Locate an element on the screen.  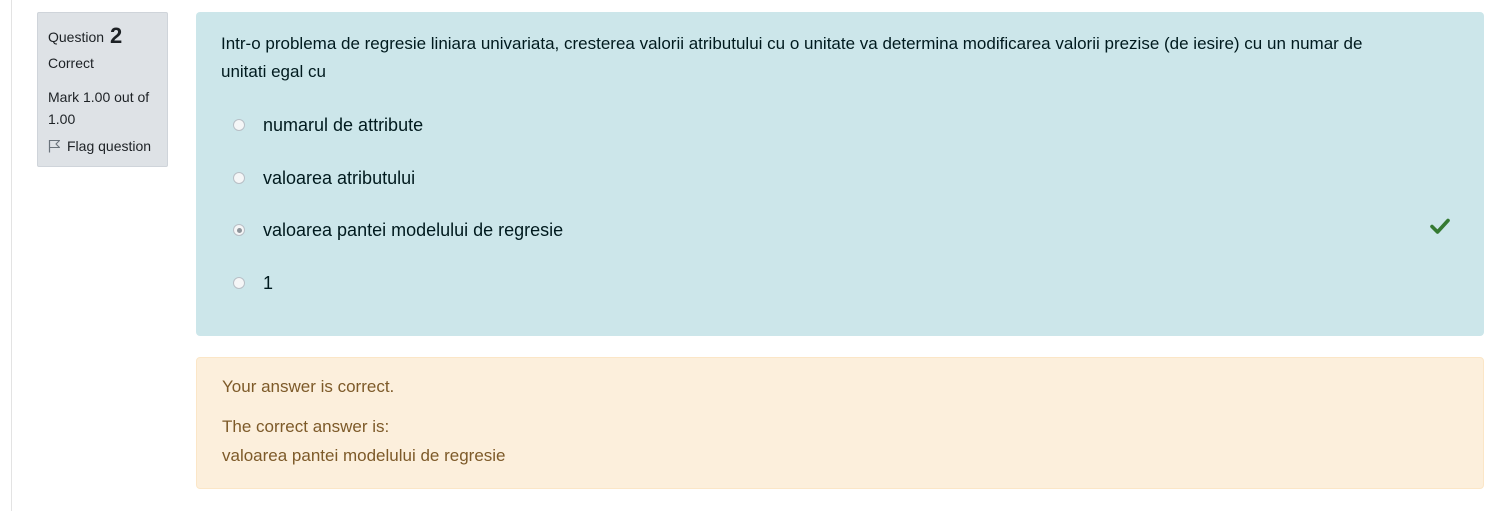
answer-label-2: valoarea atributului is located at coordinates (339, 178).